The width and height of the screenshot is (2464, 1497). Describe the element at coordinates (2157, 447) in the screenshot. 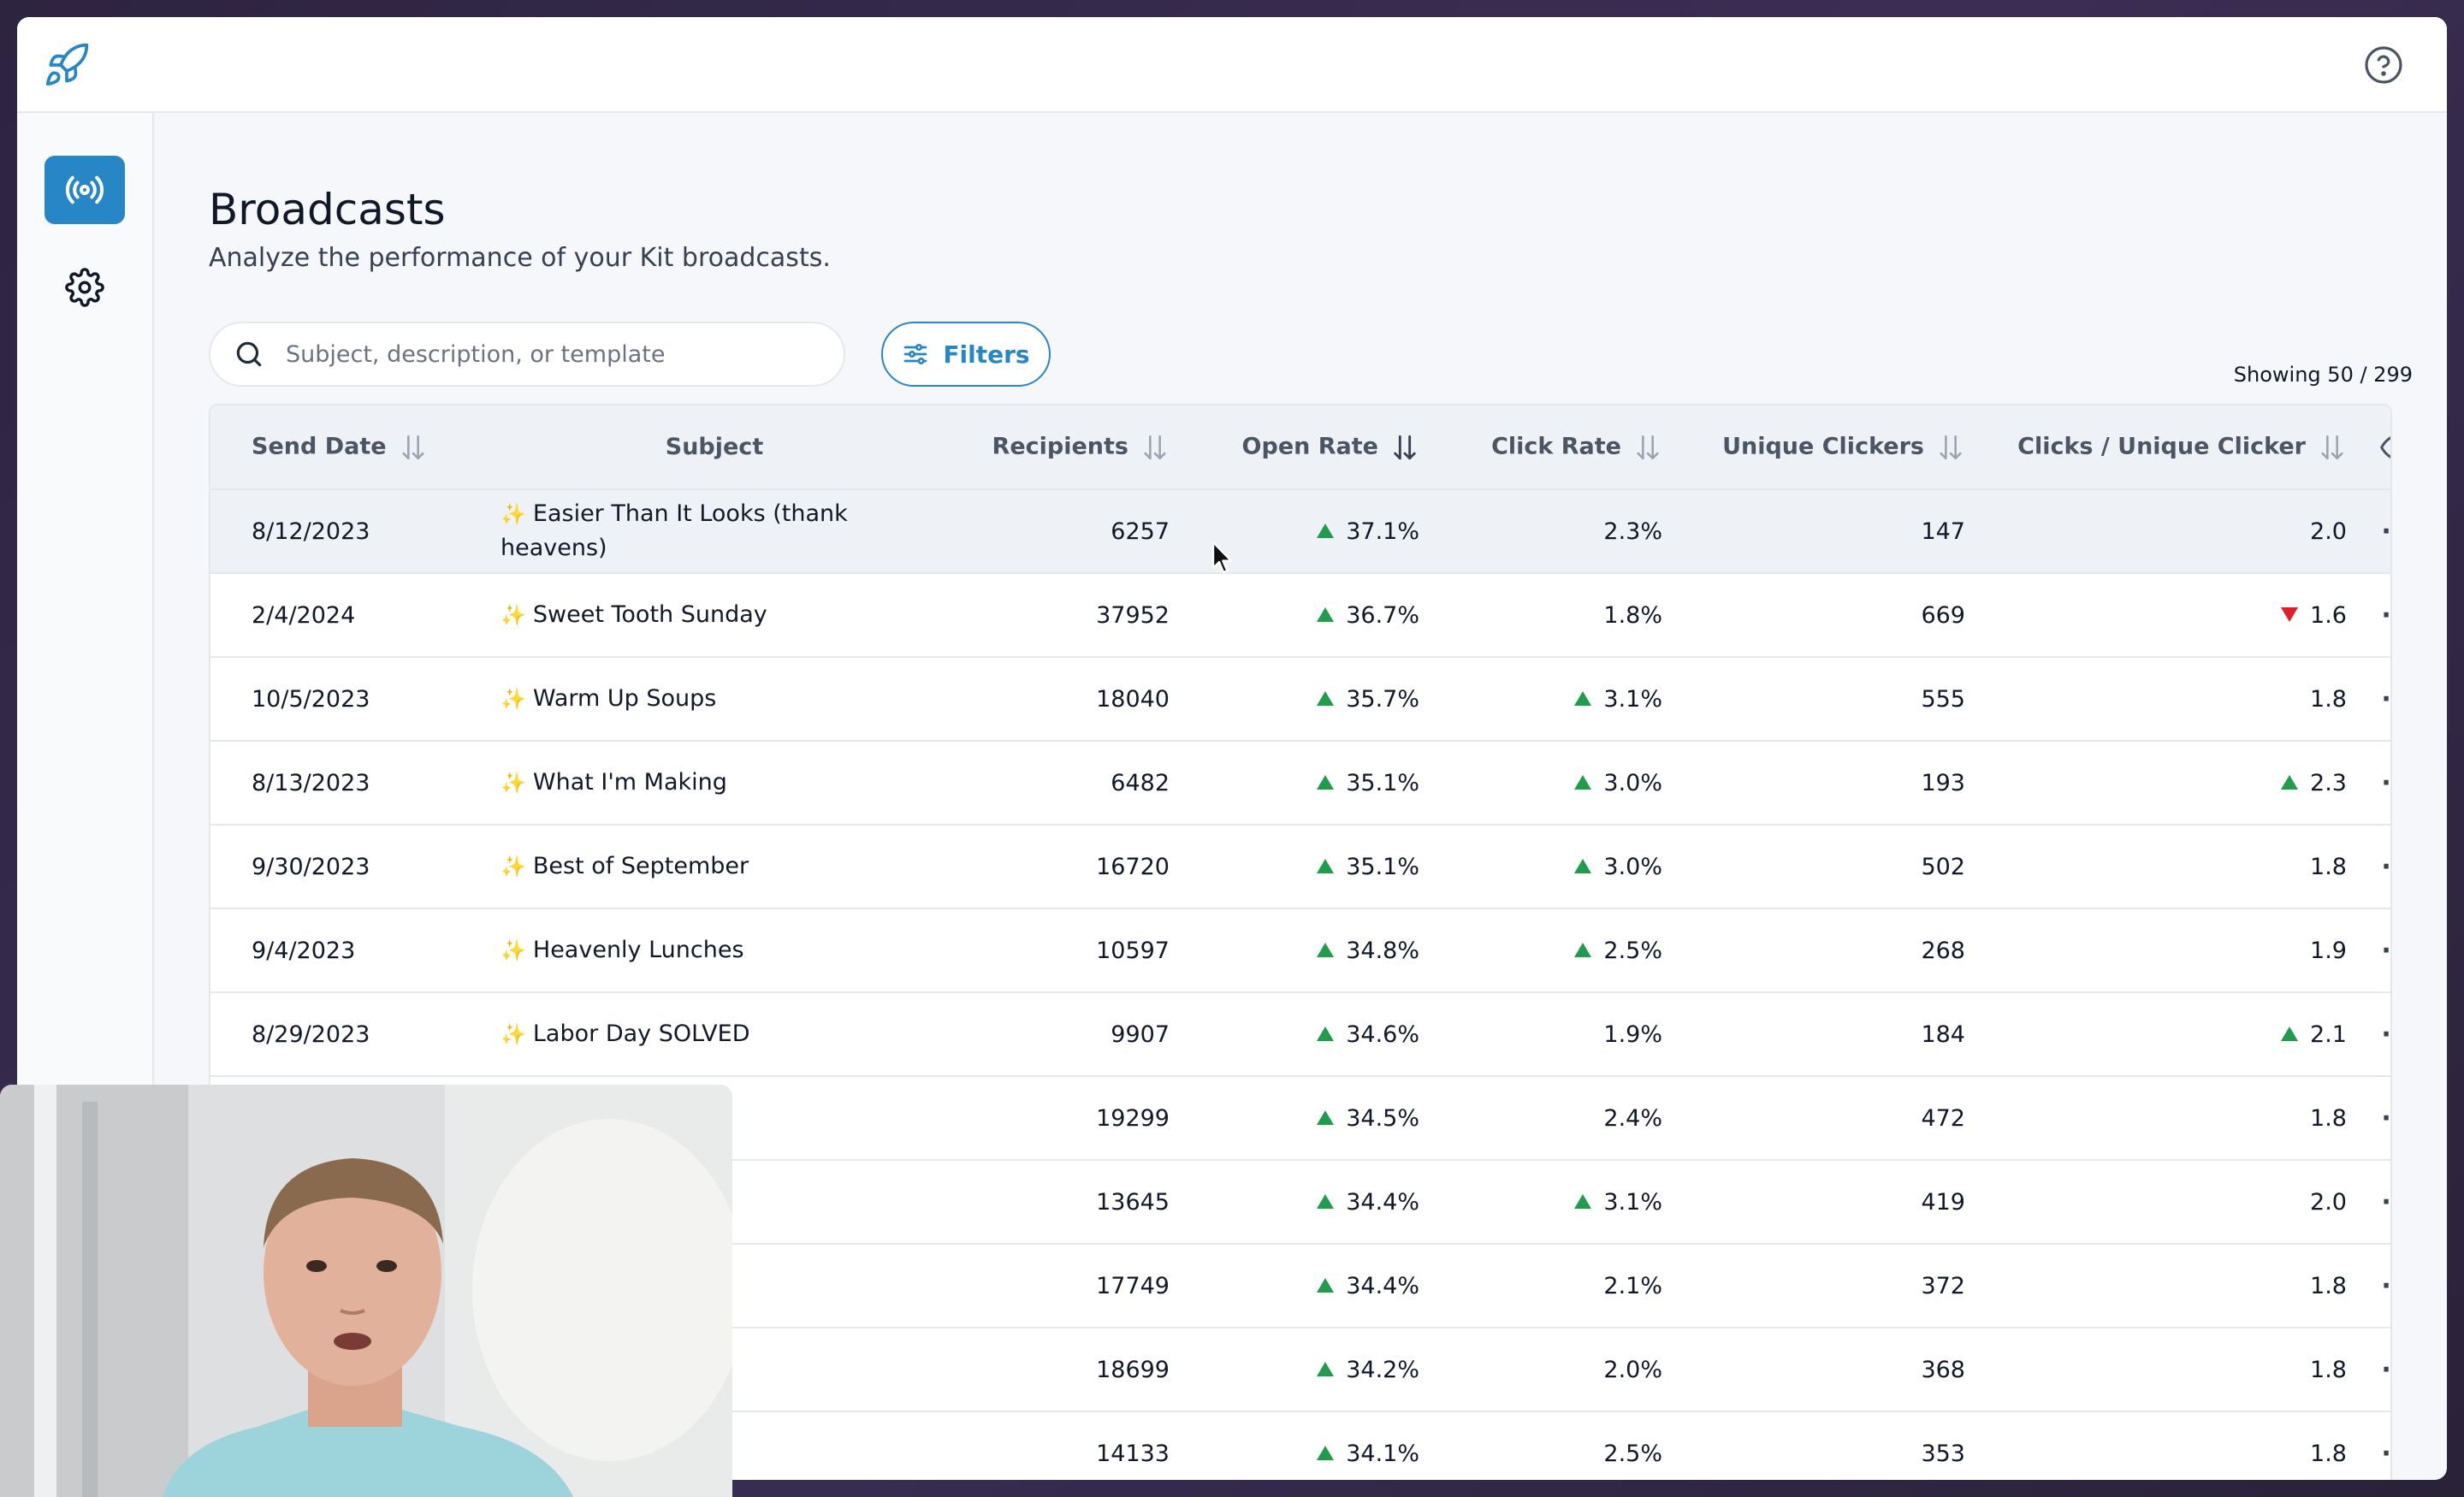

I see `column-header-clicks-per-unique: Clicks / Unique Clicker` at that location.